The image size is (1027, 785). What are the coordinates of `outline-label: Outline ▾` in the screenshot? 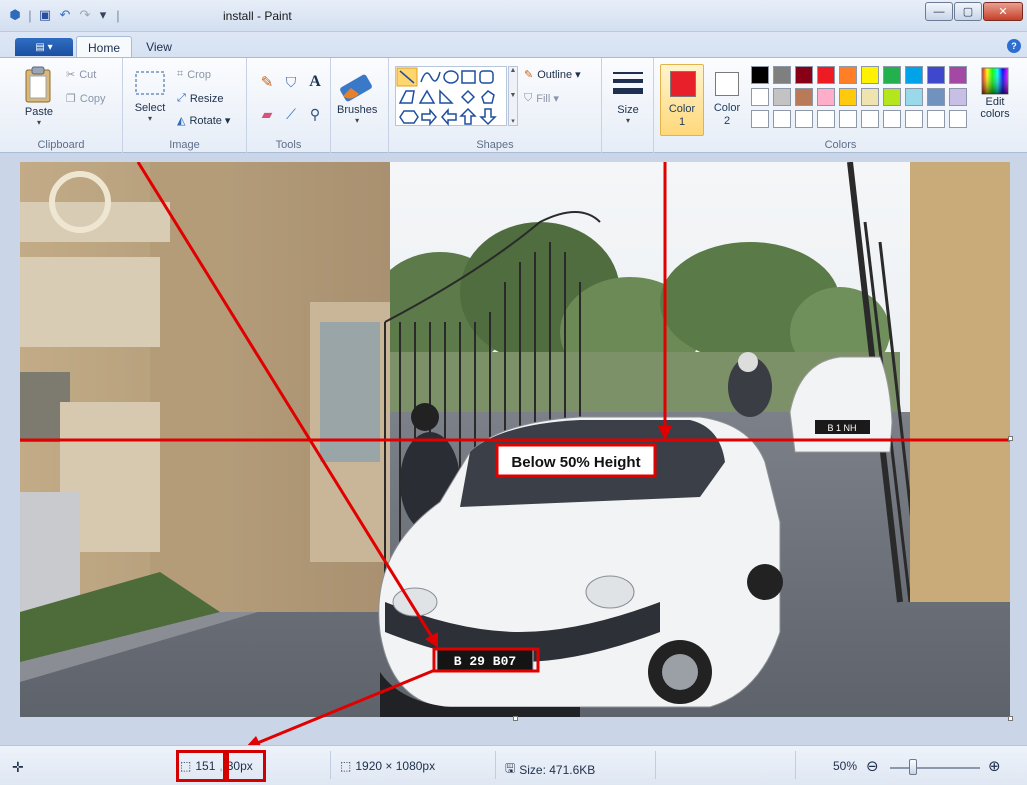 It's located at (559, 75).